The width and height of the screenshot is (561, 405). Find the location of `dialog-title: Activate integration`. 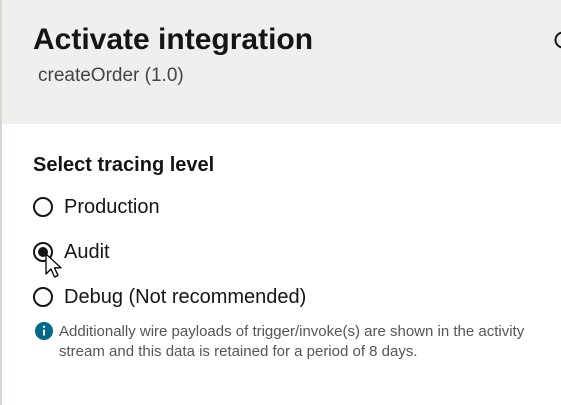

dialog-title: Activate integration is located at coordinates (173, 39).